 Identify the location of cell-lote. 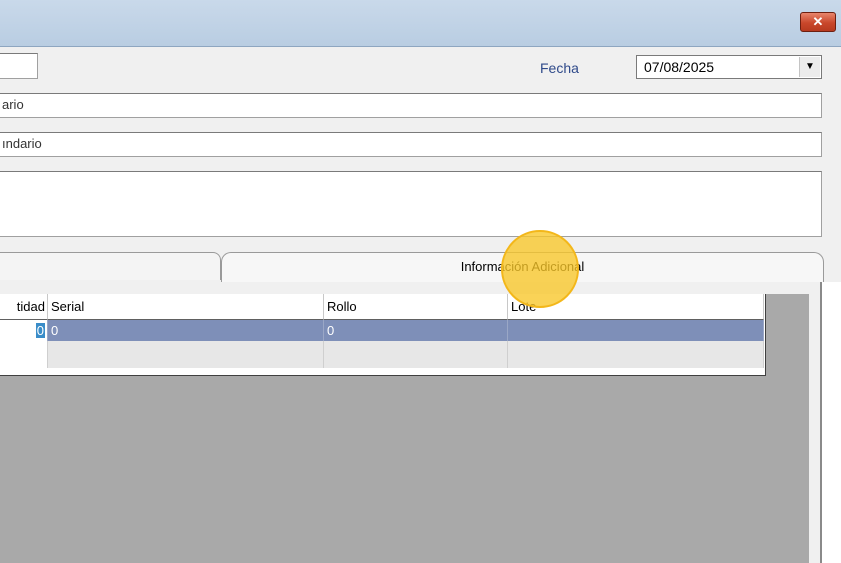
(636, 330).